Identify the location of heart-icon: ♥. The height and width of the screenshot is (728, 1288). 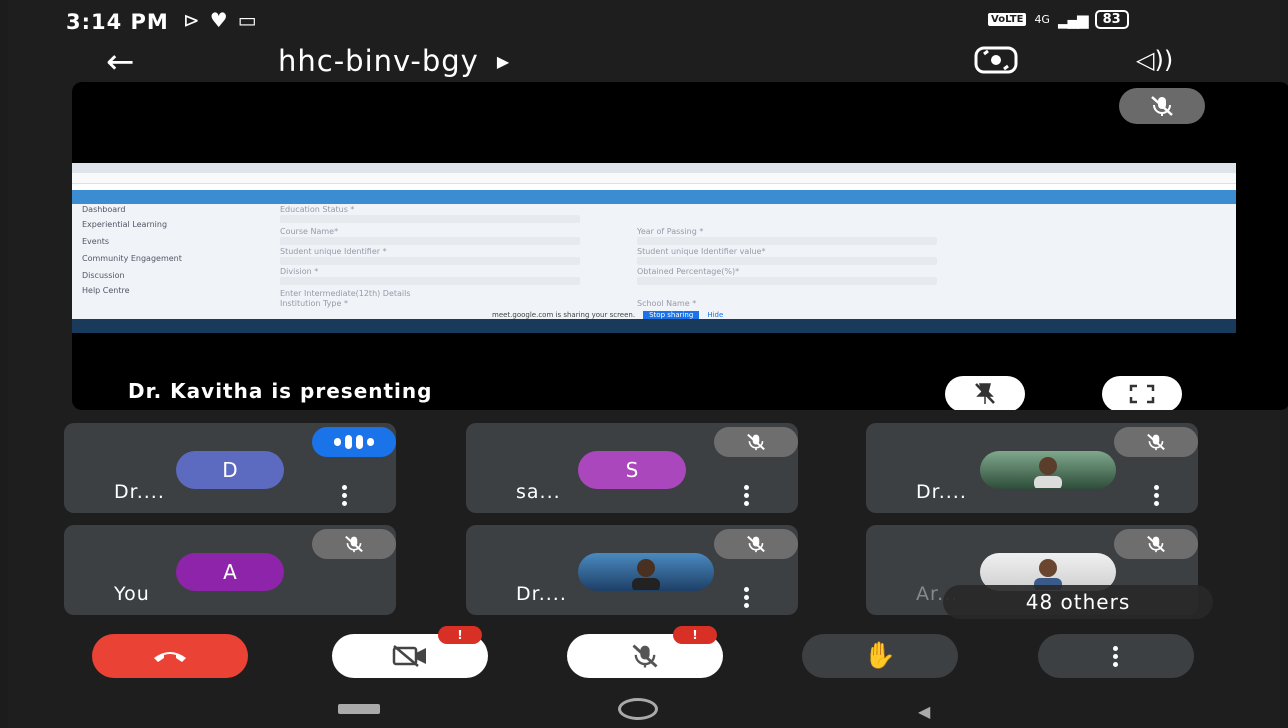
(223, 20).